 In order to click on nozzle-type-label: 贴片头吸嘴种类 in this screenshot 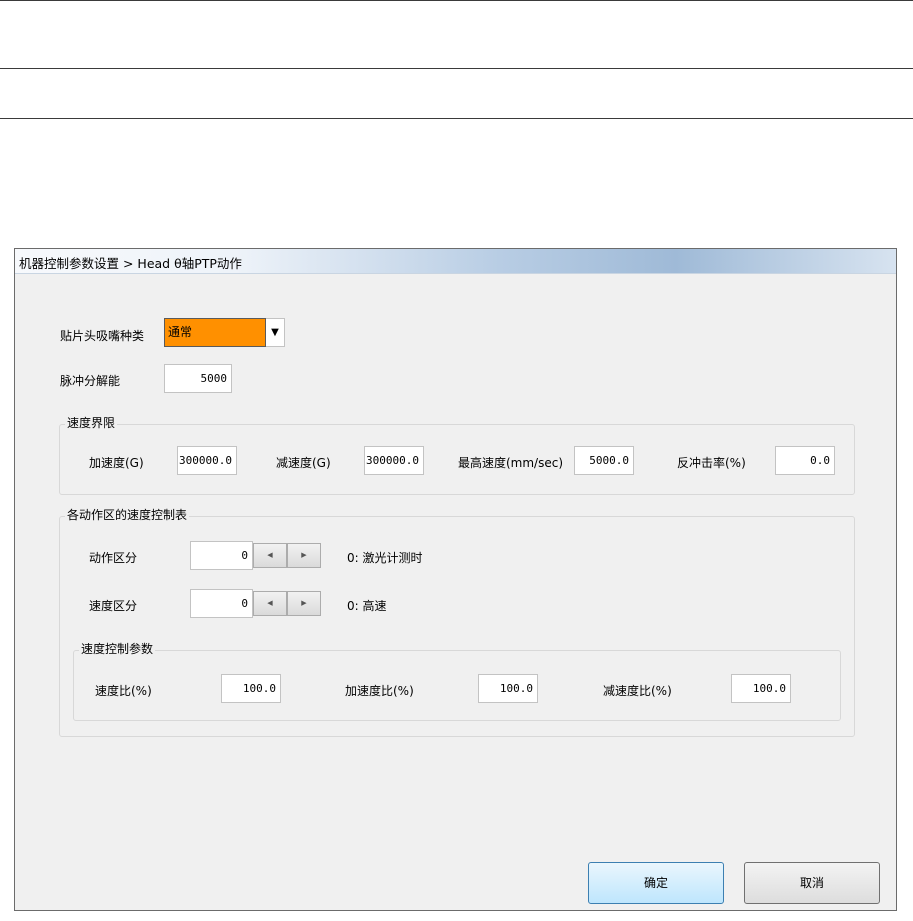, I will do `click(102, 336)`.